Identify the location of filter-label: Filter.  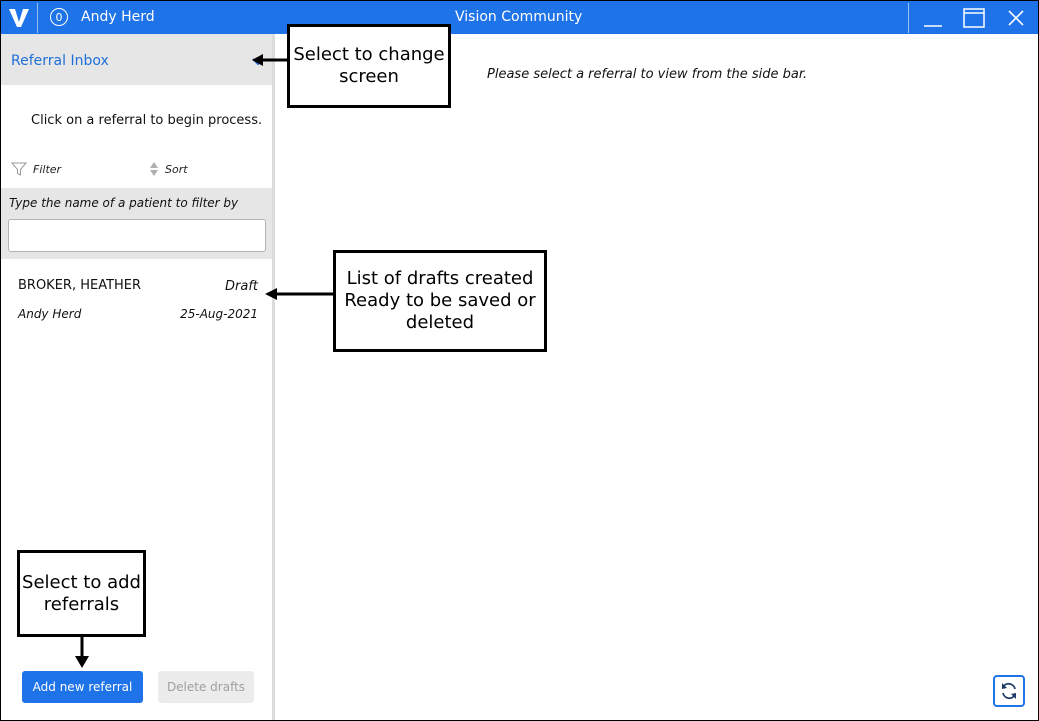
(47, 169).